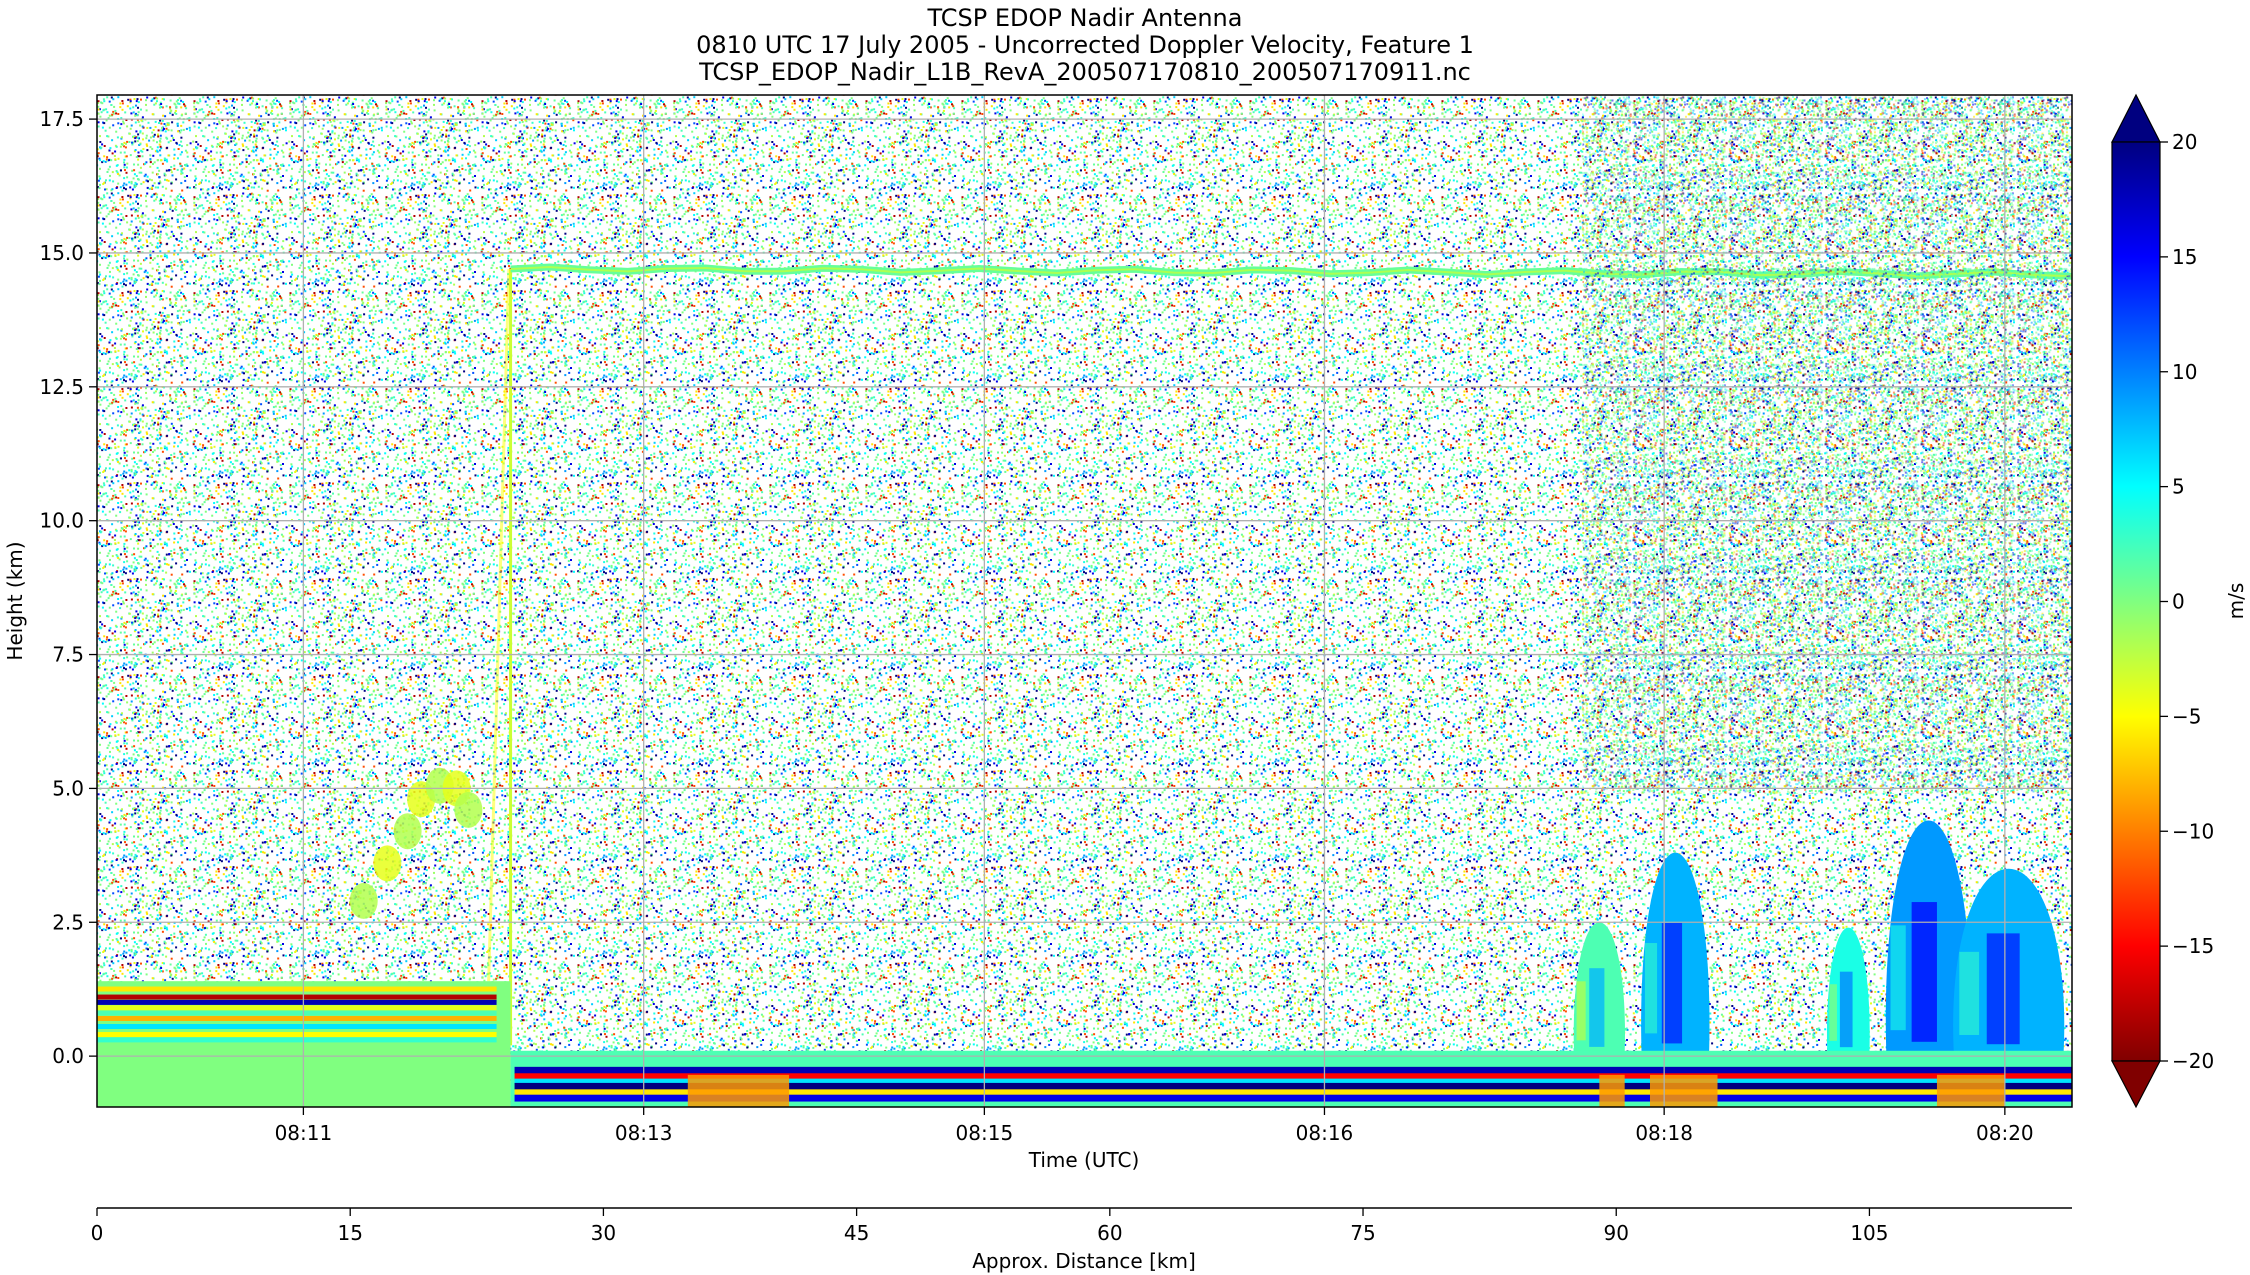  I want to click on distance-axis-label: Approx. Distance [km], so click(1084, 1261).